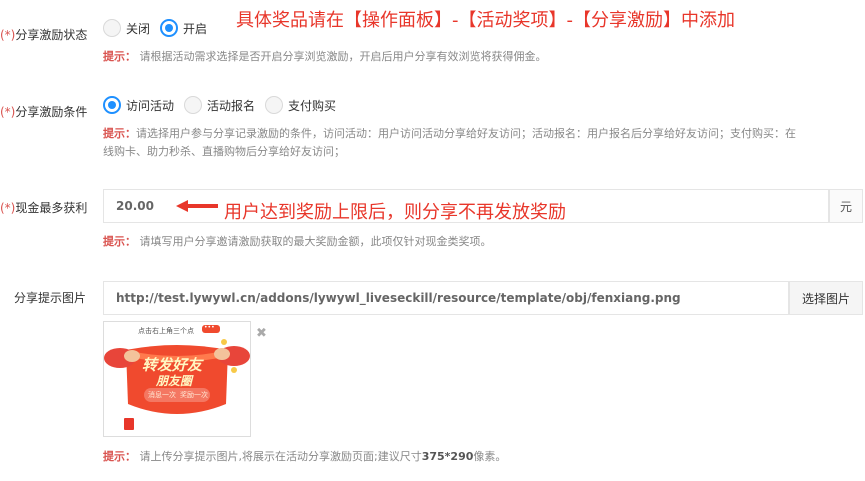 The width and height of the screenshot is (865, 481). I want to click on arrow-left-icon, so click(197, 206).